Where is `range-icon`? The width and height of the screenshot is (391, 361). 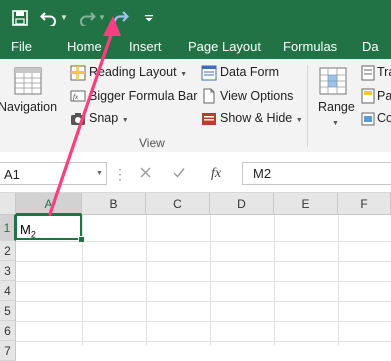 range-icon is located at coordinates (333, 82).